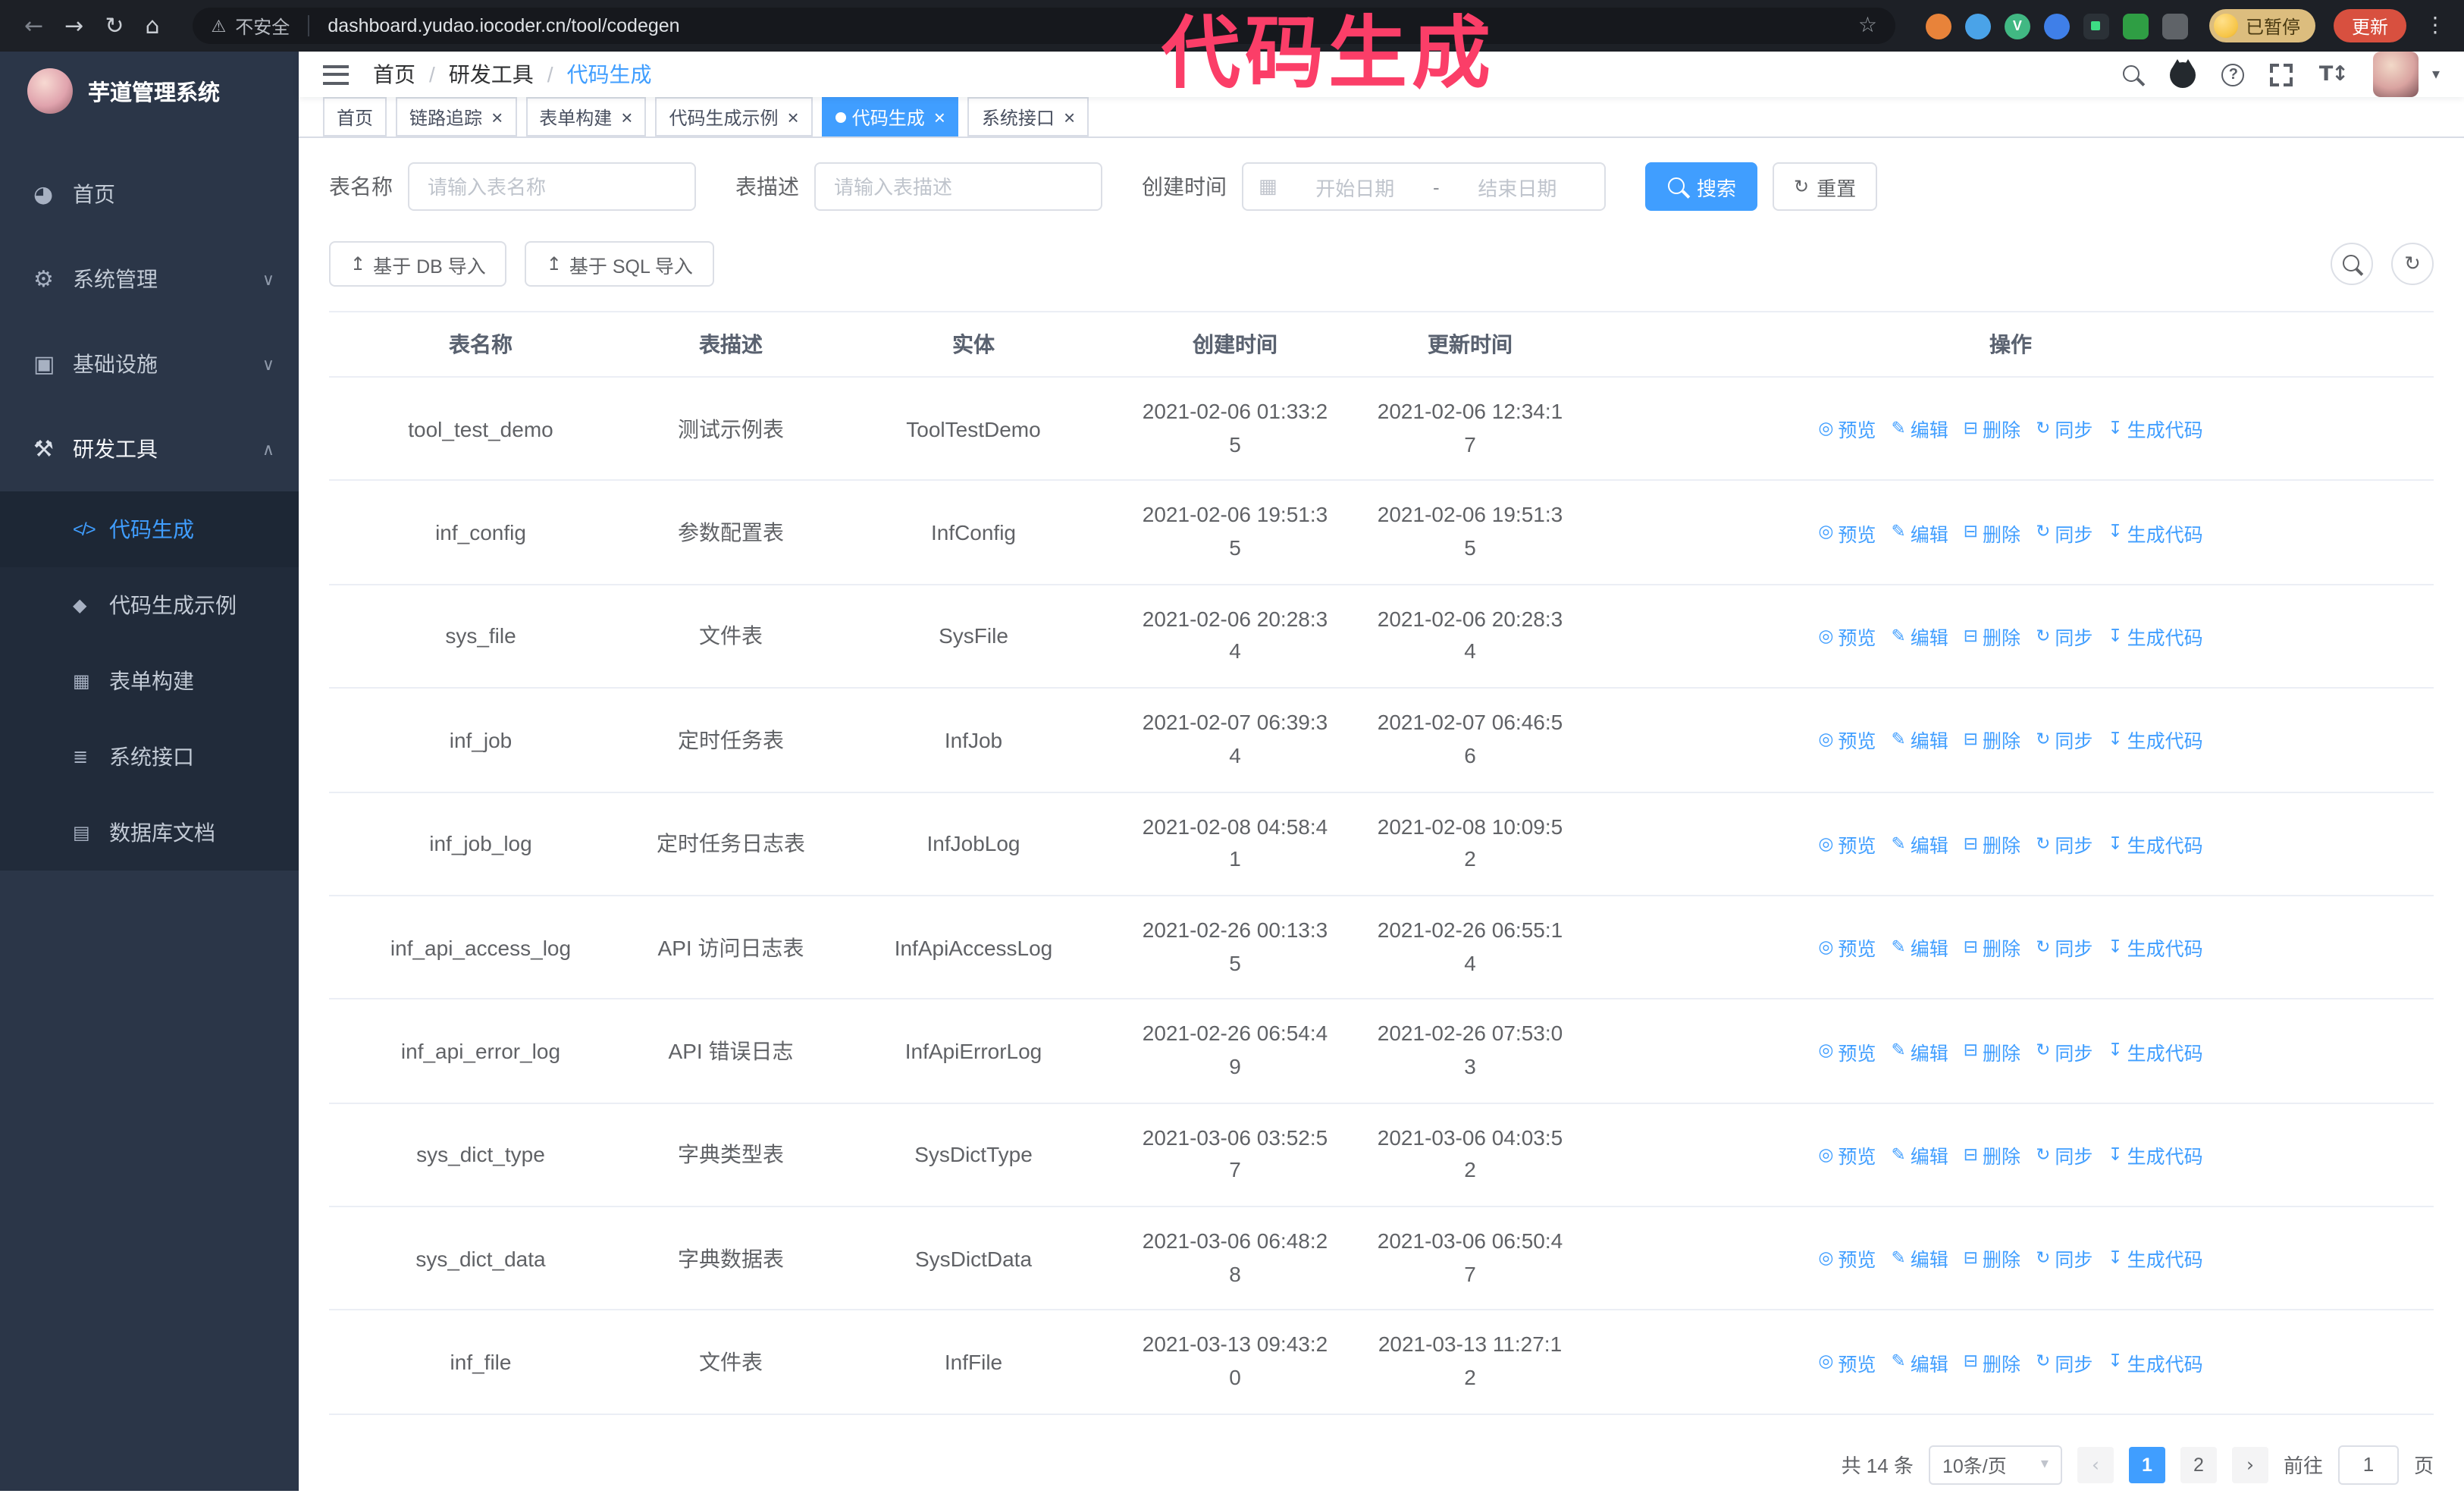 This screenshot has width=2464, height=1503. Describe the element at coordinates (355, 116) in the screenshot. I see `tab-home: 首页` at that location.